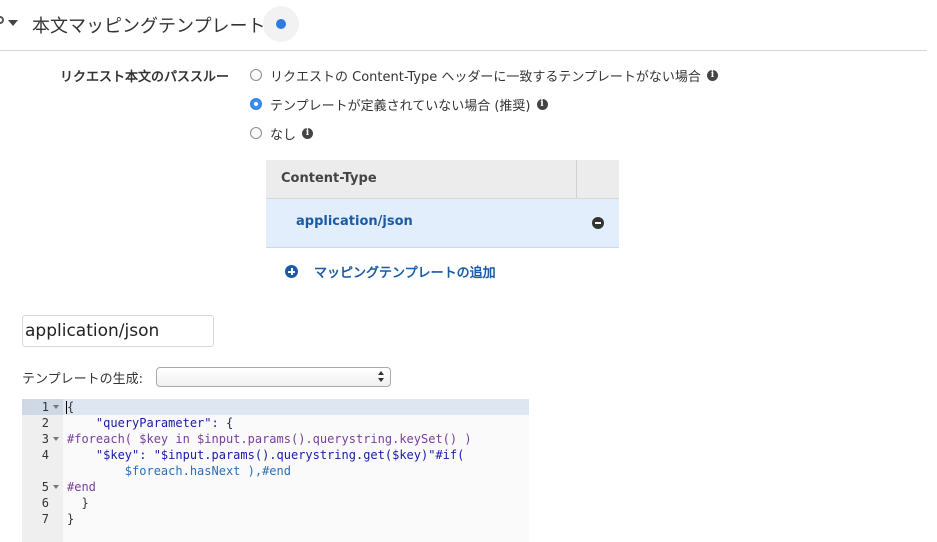  What do you see at coordinates (81, 487) in the screenshot?
I see `code-text: #end` at bounding box center [81, 487].